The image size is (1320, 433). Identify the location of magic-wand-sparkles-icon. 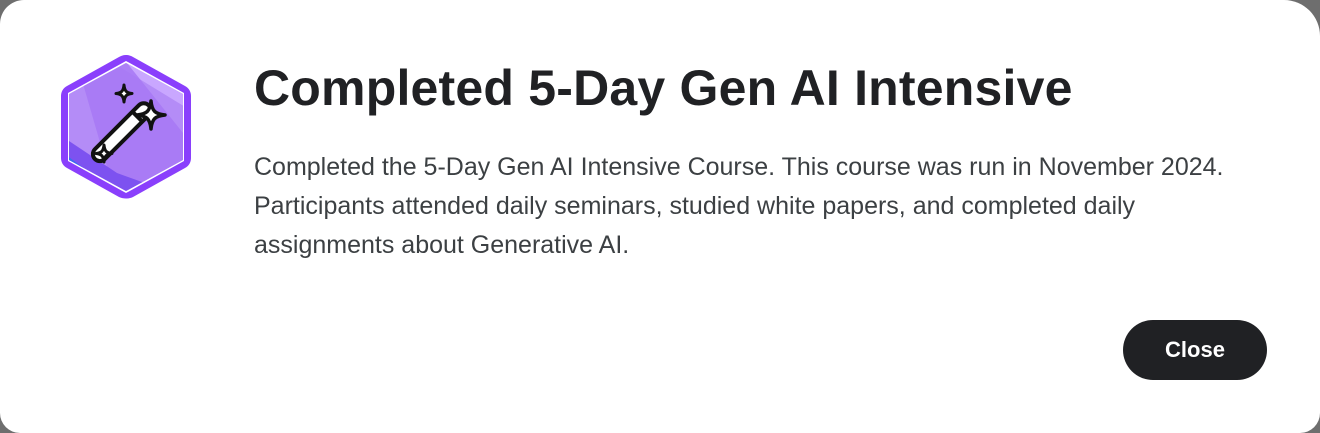
(126, 127).